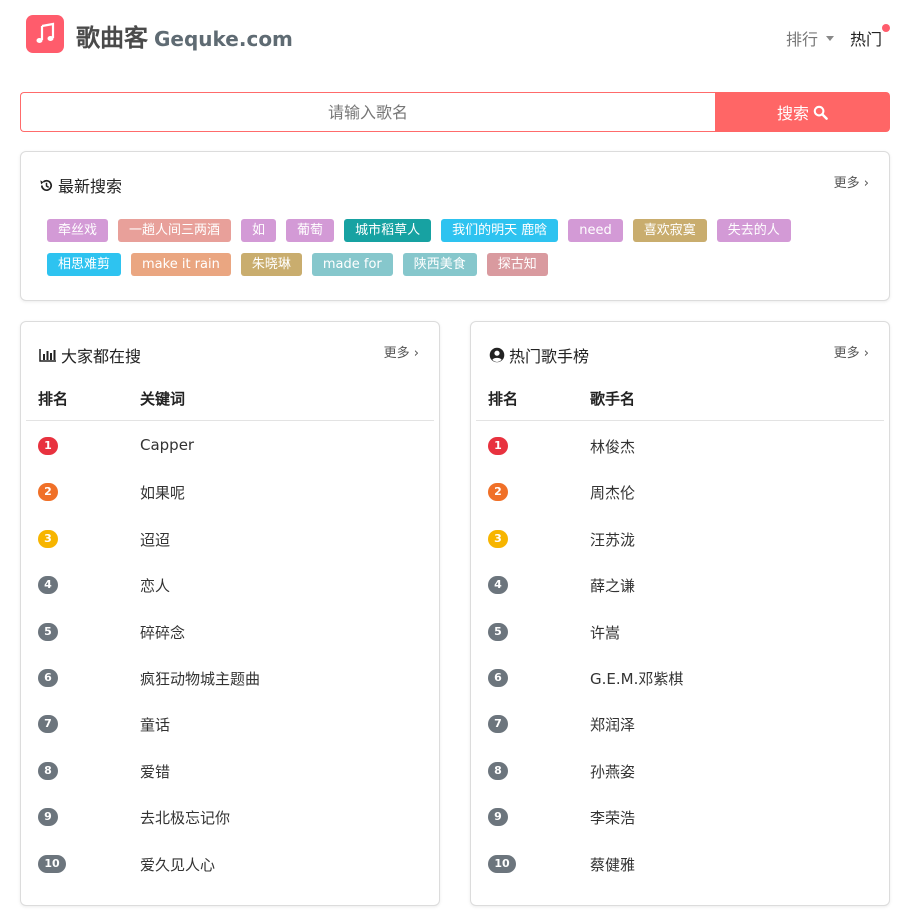  Describe the element at coordinates (112, 38) in the screenshot. I see `brand-name: 歌曲客` at that location.